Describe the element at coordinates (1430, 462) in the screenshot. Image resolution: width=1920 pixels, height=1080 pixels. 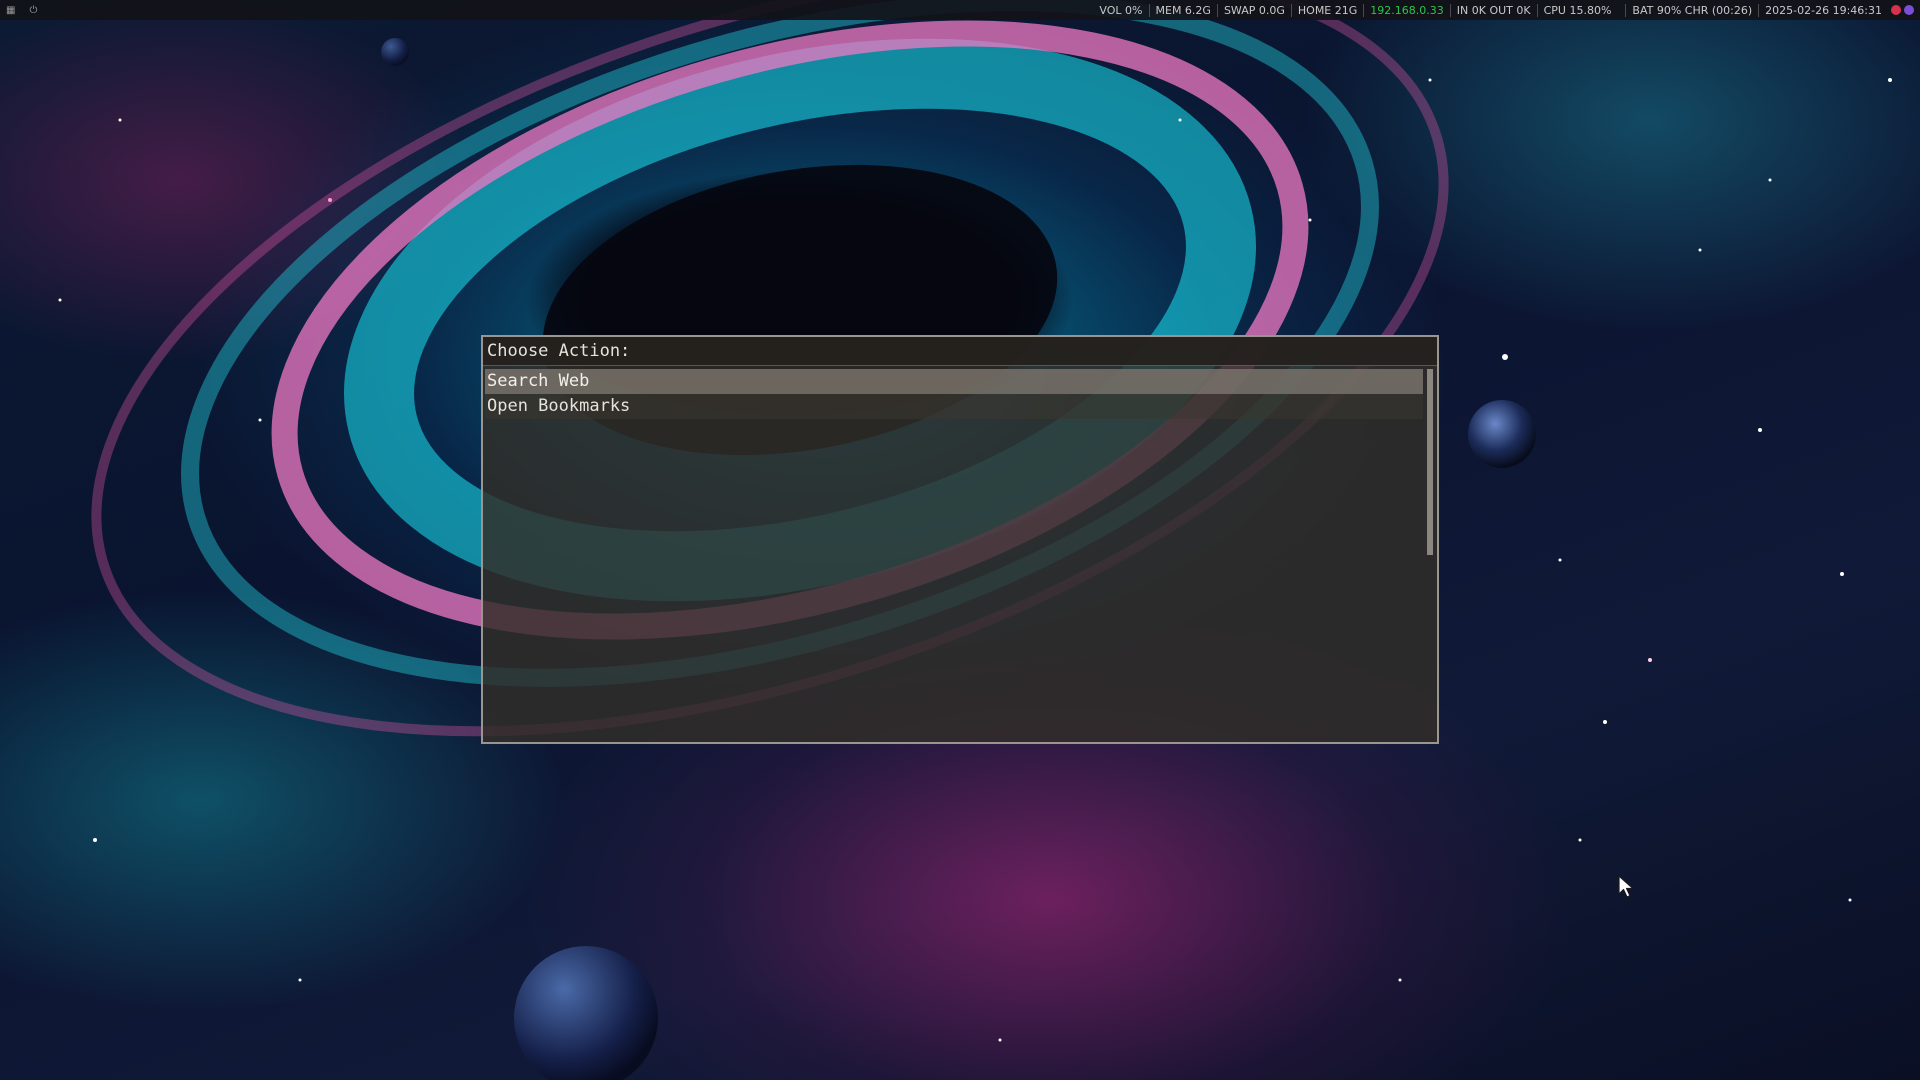
I see `scrollbar` at that location.